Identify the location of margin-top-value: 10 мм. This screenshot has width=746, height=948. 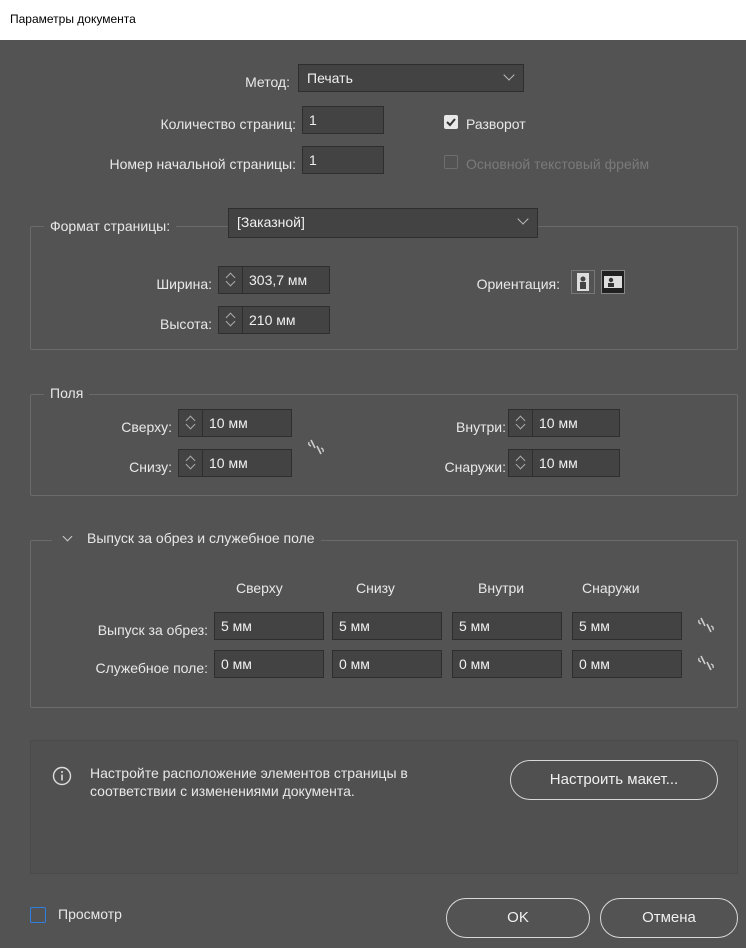
(228, 423).